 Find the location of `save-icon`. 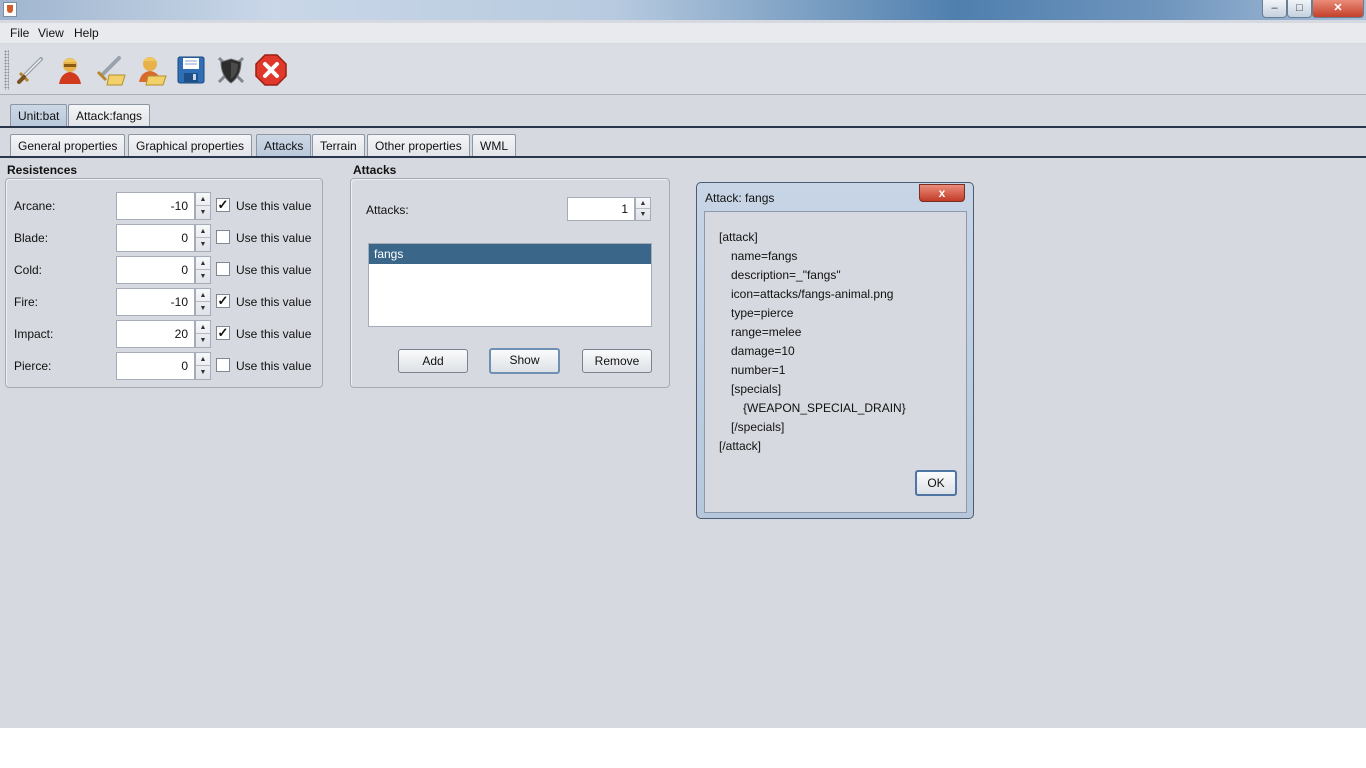

save-icon is located at coordinates (191, 70).